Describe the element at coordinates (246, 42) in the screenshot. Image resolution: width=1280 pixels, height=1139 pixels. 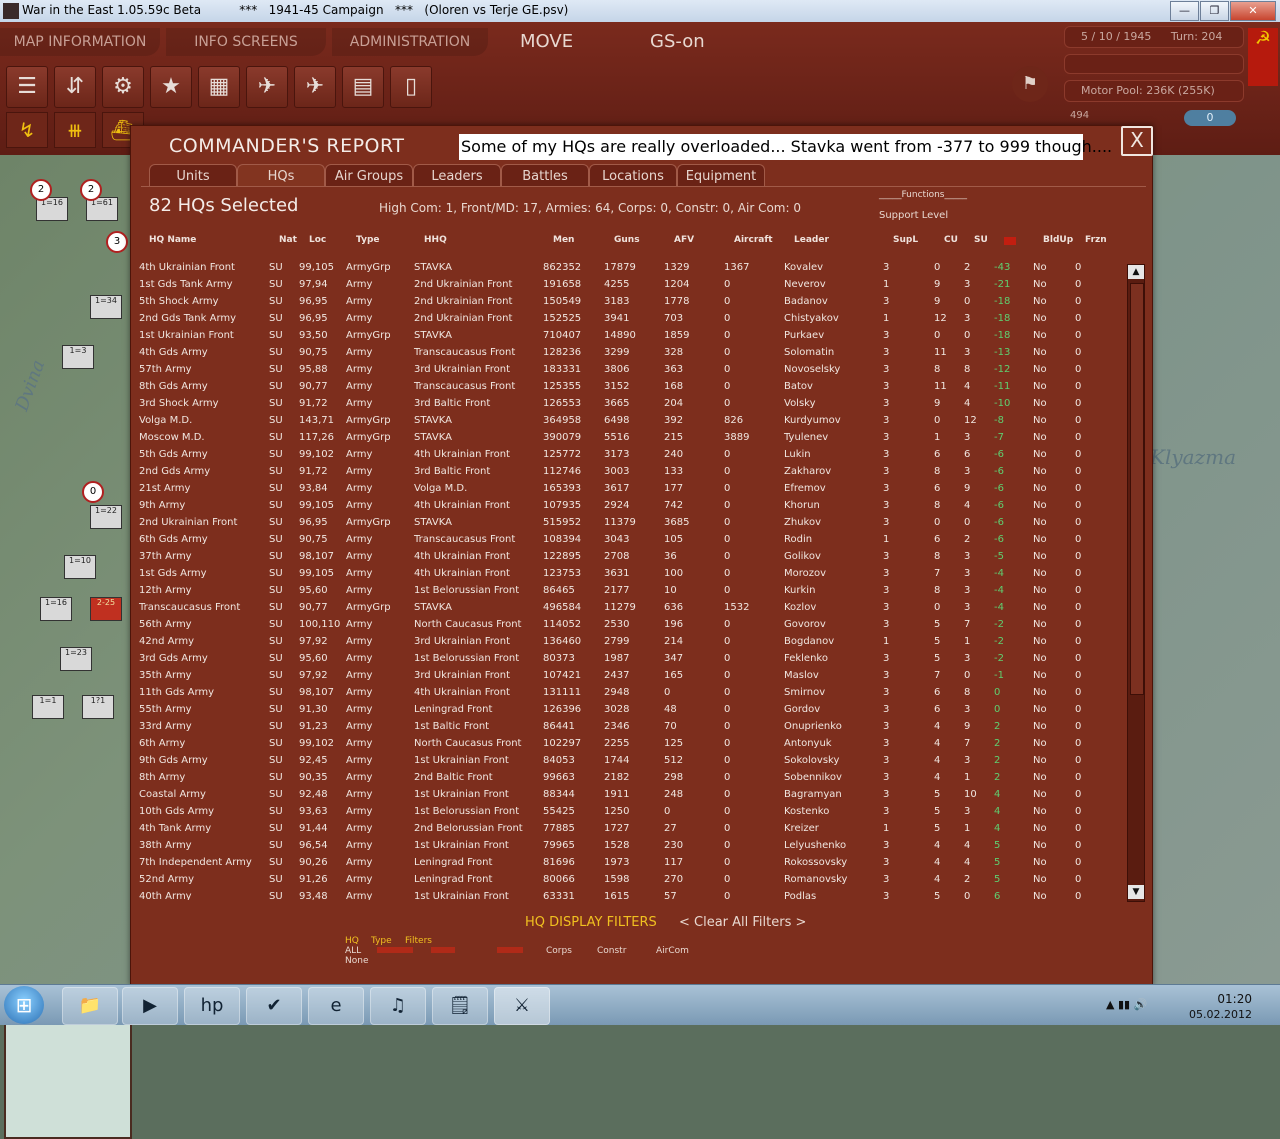
I see `tab-info-screens: INFO SCREENS` at that location.